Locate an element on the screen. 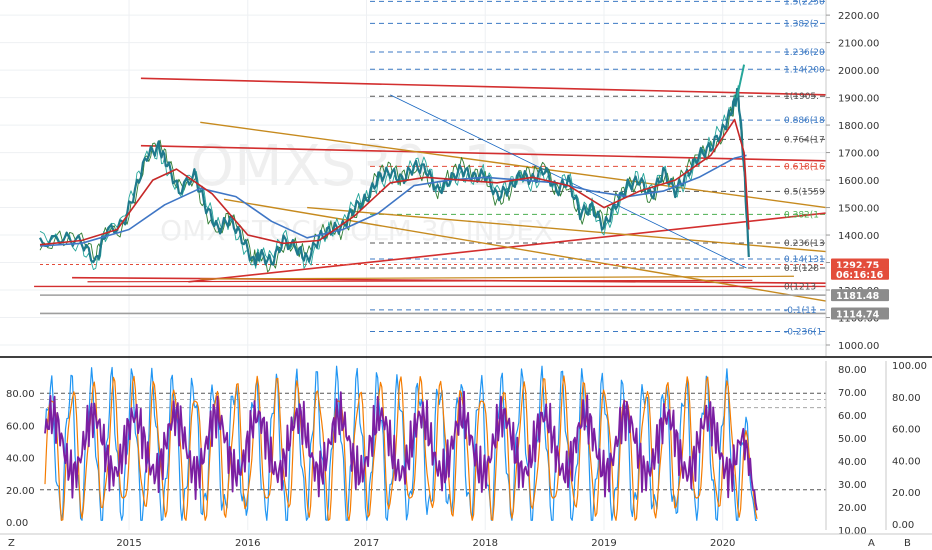 This screenshot has width=932, height=550. fib-label: 0.886(18 is located at coordinates (804, 121).